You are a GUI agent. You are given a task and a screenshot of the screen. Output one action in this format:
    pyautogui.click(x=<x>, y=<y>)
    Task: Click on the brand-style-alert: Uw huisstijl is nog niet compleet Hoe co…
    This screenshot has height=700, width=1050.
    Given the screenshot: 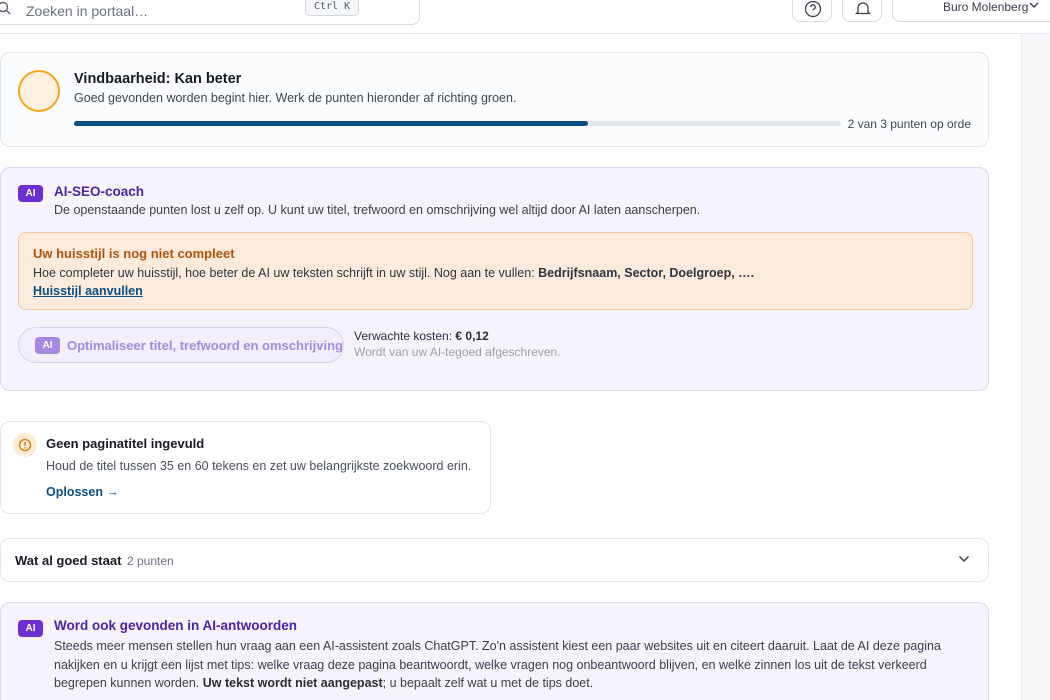 What is the action you would take?
    pyautogui.click(x=495, y=271)
    